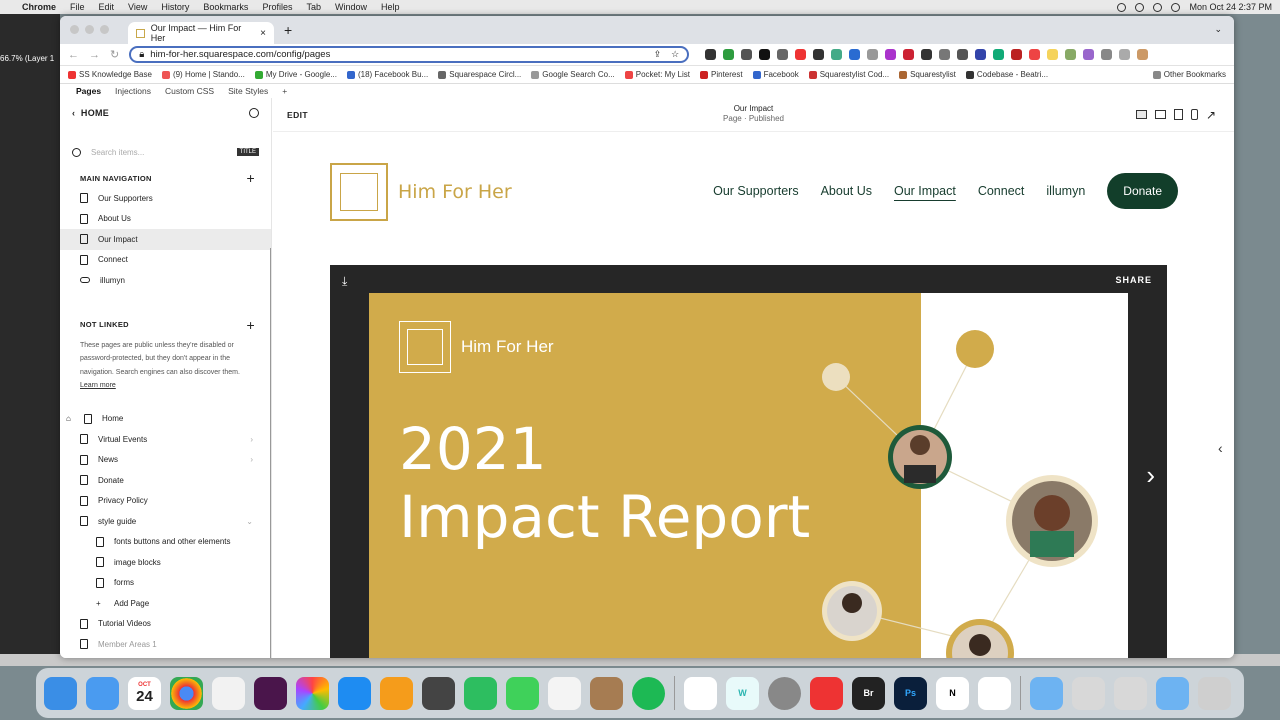  What do you see at coordinates (165, 280) in the screenshot?
I see `sidebar-item-illumyn: illumyn` at bounding box center [165, 280].